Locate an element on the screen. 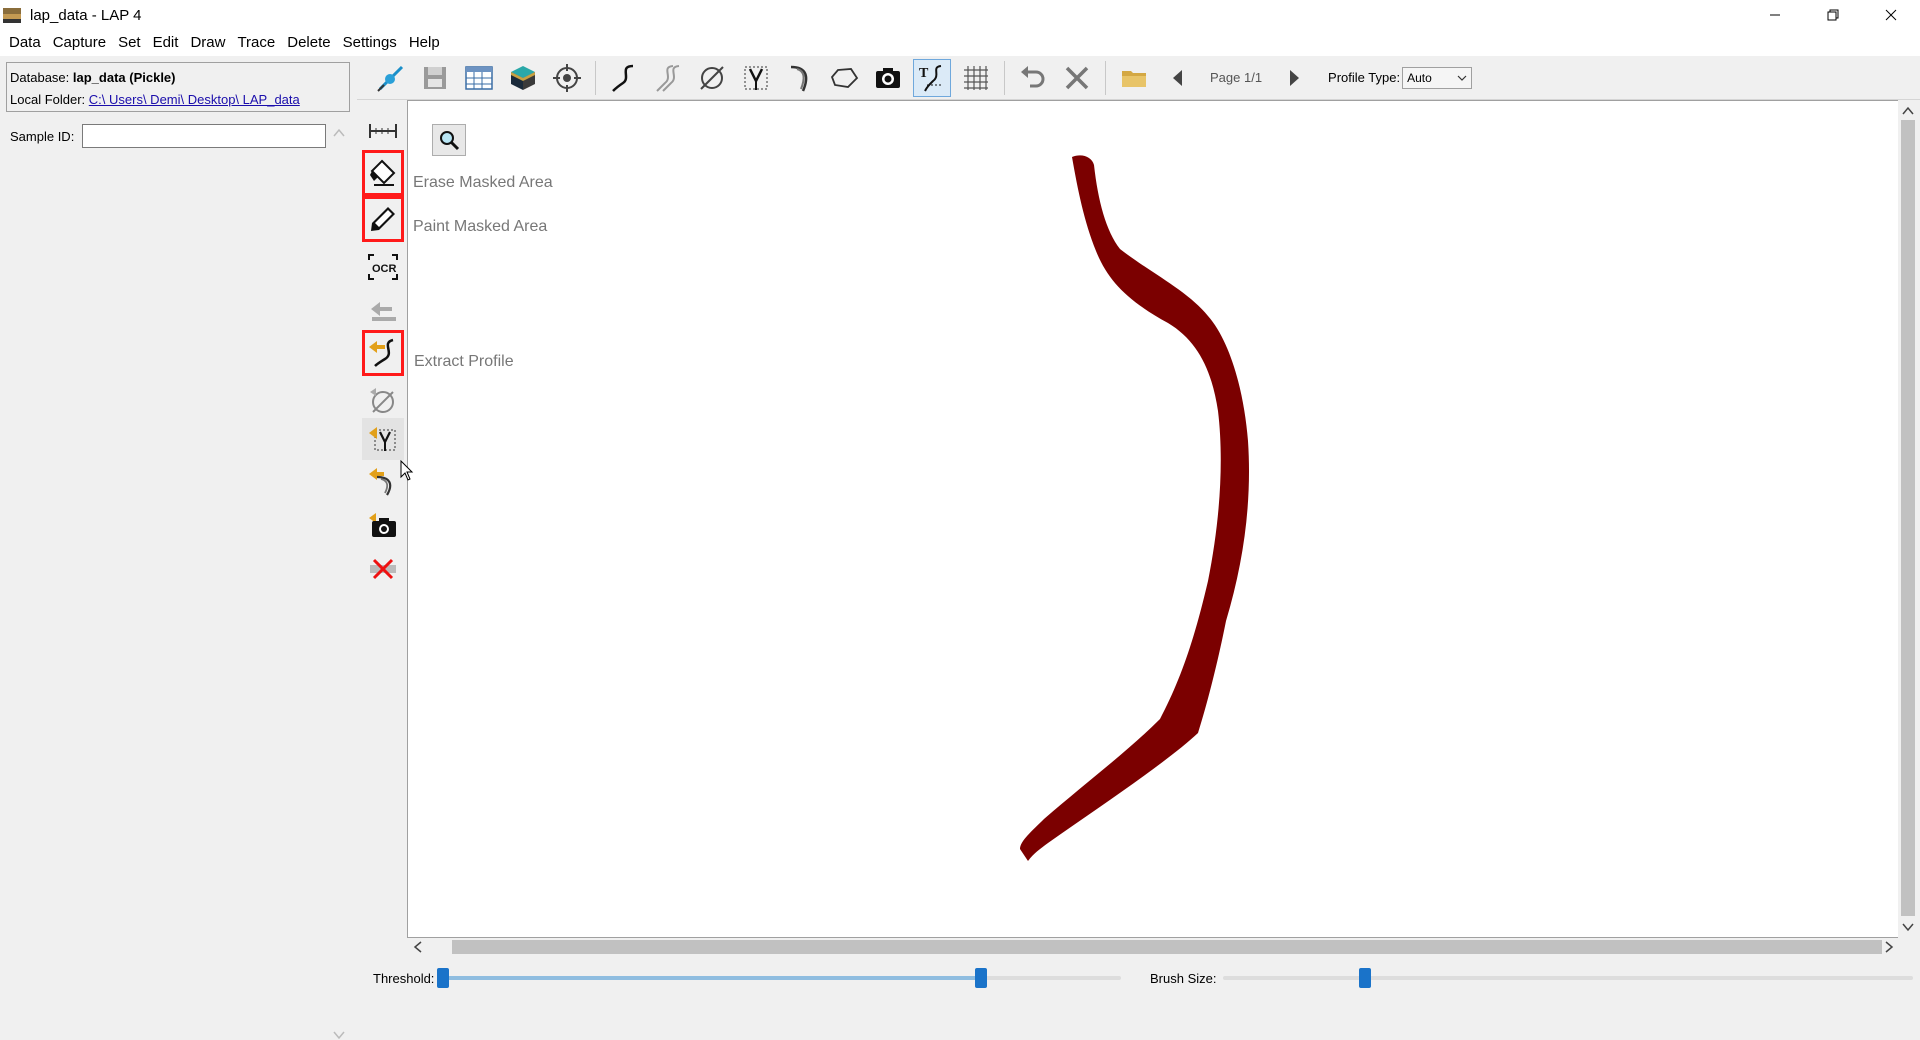 The width and height of the screenshot is (1920, 1040). target-button is located at coordinates (567, 78).